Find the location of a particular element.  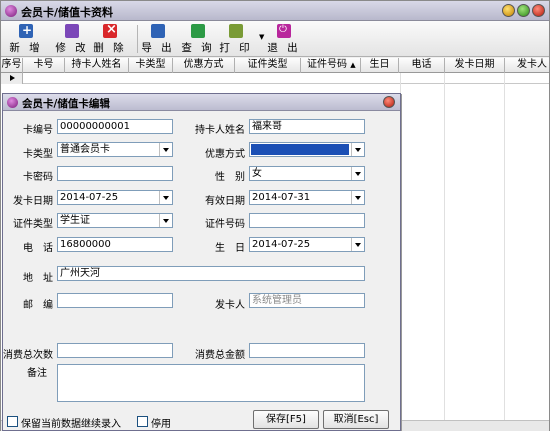

export-button: 导 出 is located at coordinates (158, 39).